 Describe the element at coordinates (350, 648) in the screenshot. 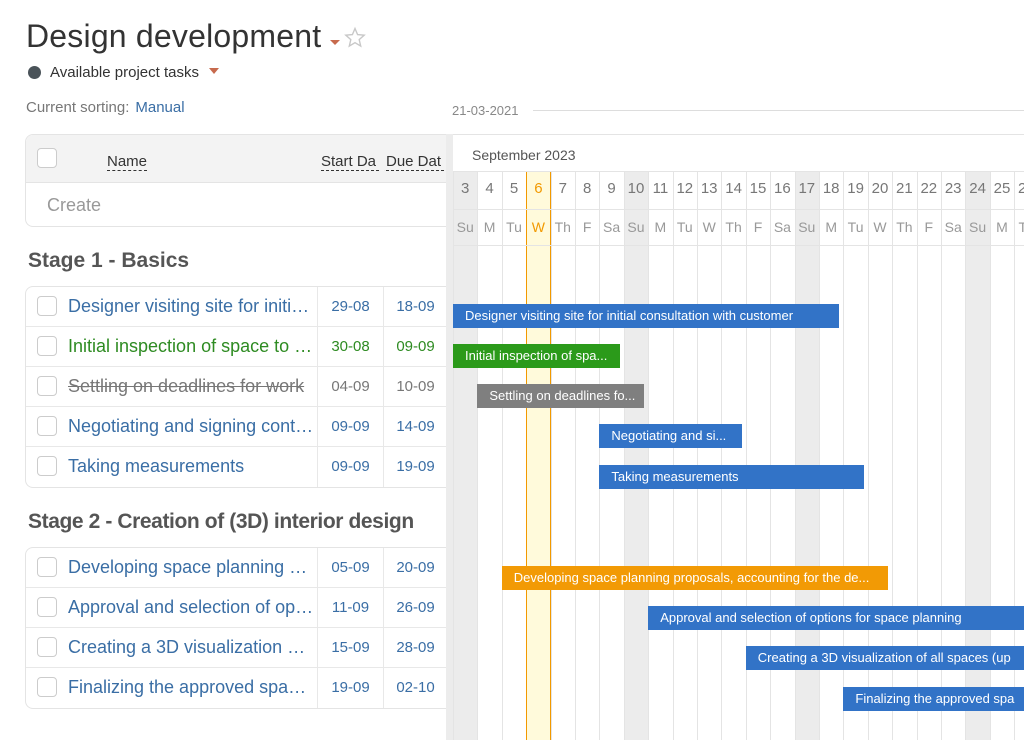

I see `task-start-date: 15-09` at that location.